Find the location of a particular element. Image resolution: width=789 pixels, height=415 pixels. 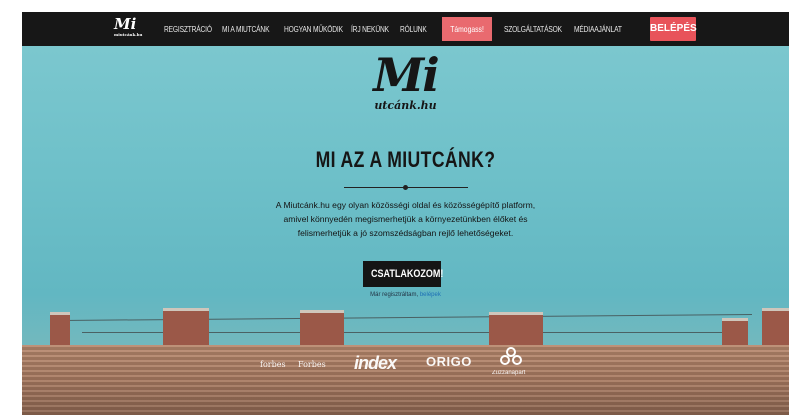

press-logo-index: index is located at coordinates (375, 363).